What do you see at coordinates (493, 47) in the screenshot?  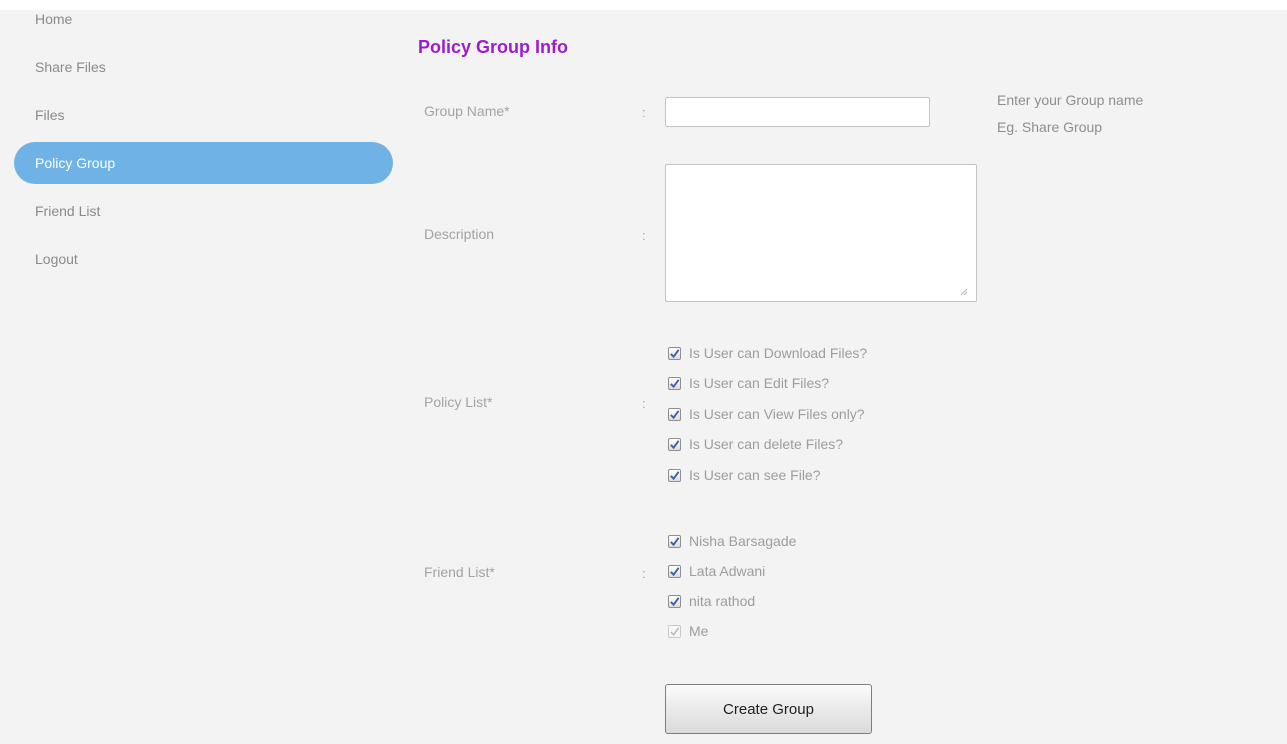 I see `form-title: Policy Group Info` at bounding box center [493, 47].